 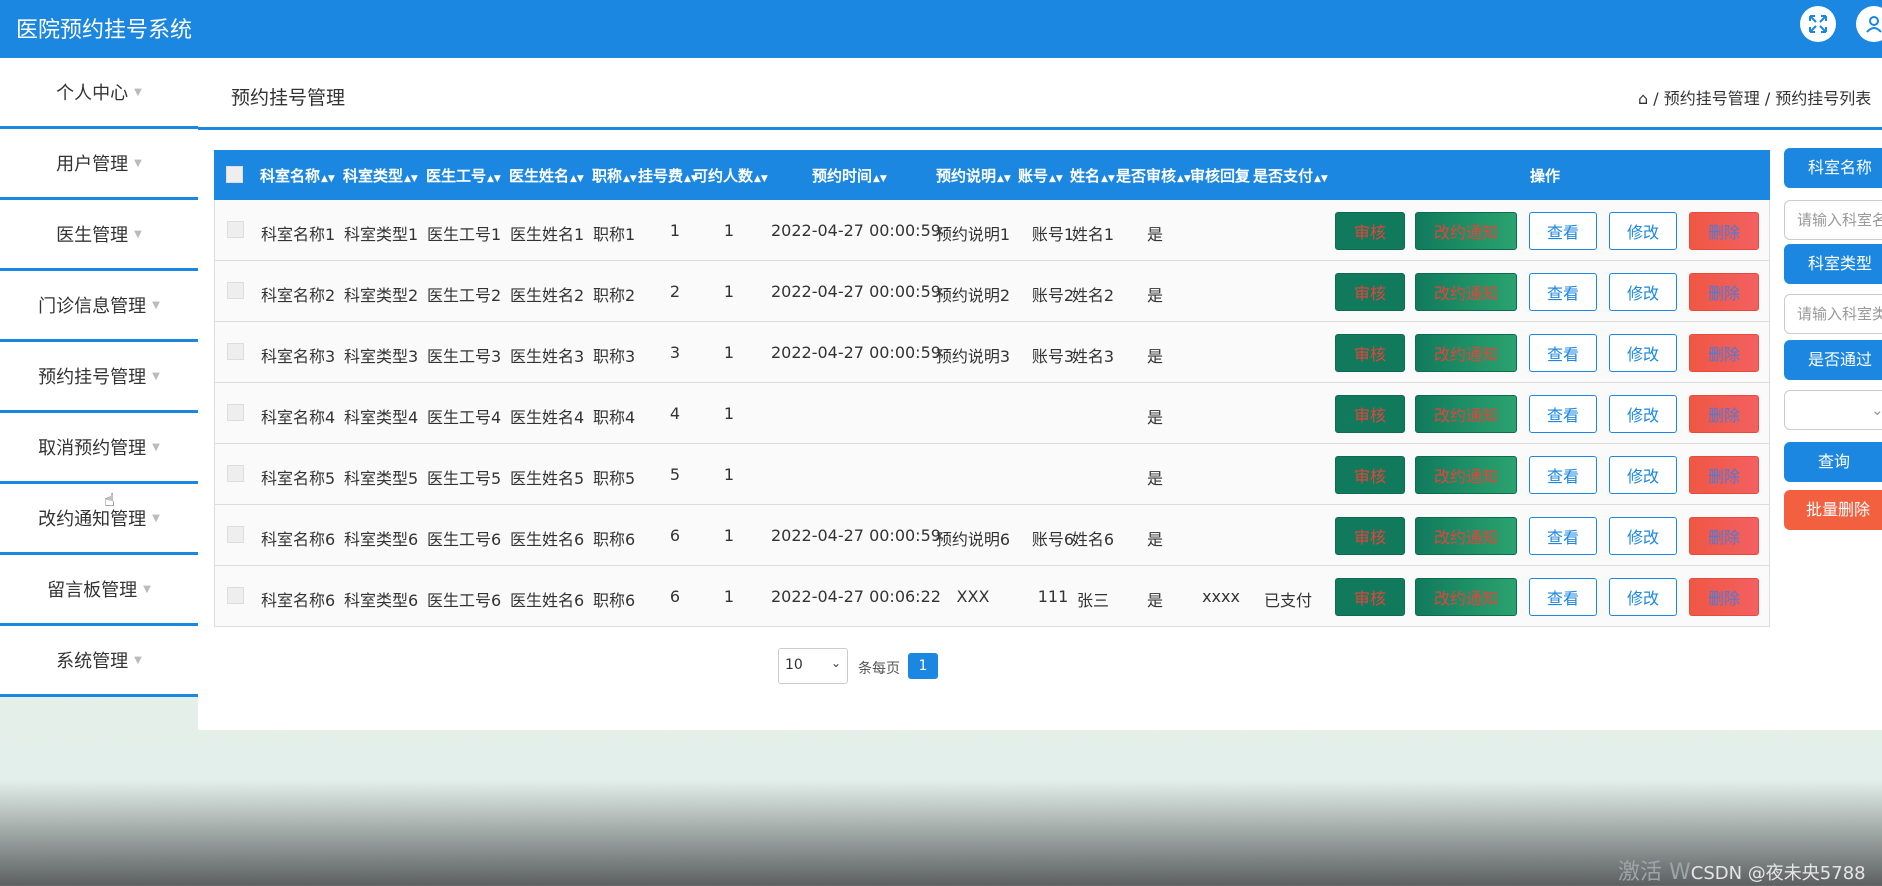 I want to click on type-filter-input: 请输入科室类型, so click(x=1833, y=314).